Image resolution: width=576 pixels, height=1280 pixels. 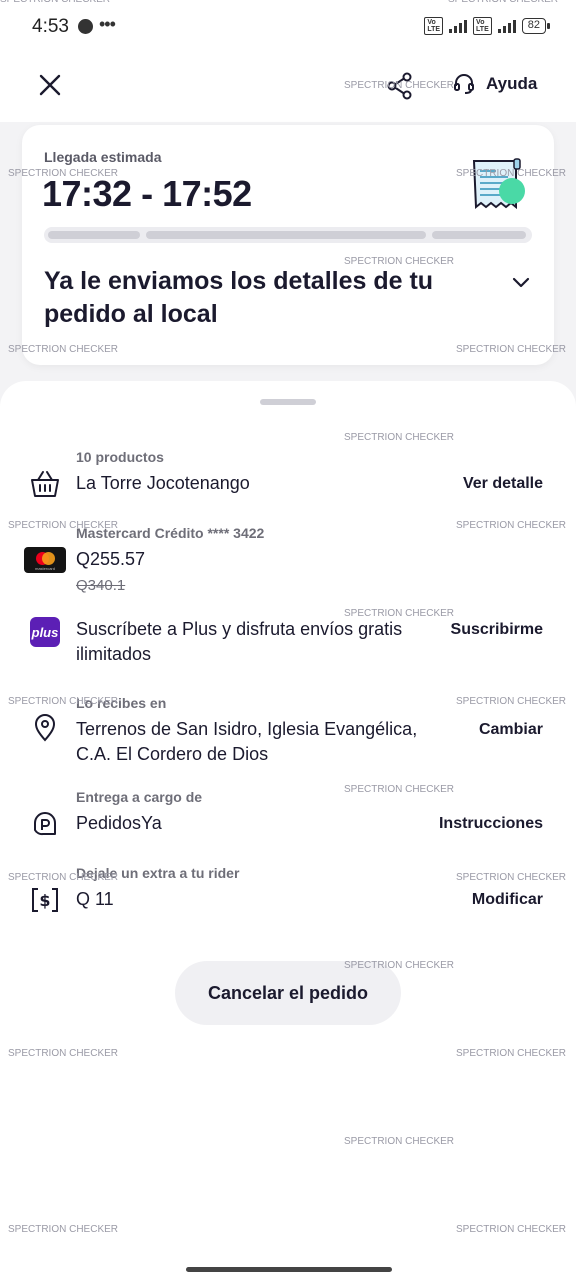 I want to click on volte-icon-2: Vo LTE, so click(x=482, y=26).